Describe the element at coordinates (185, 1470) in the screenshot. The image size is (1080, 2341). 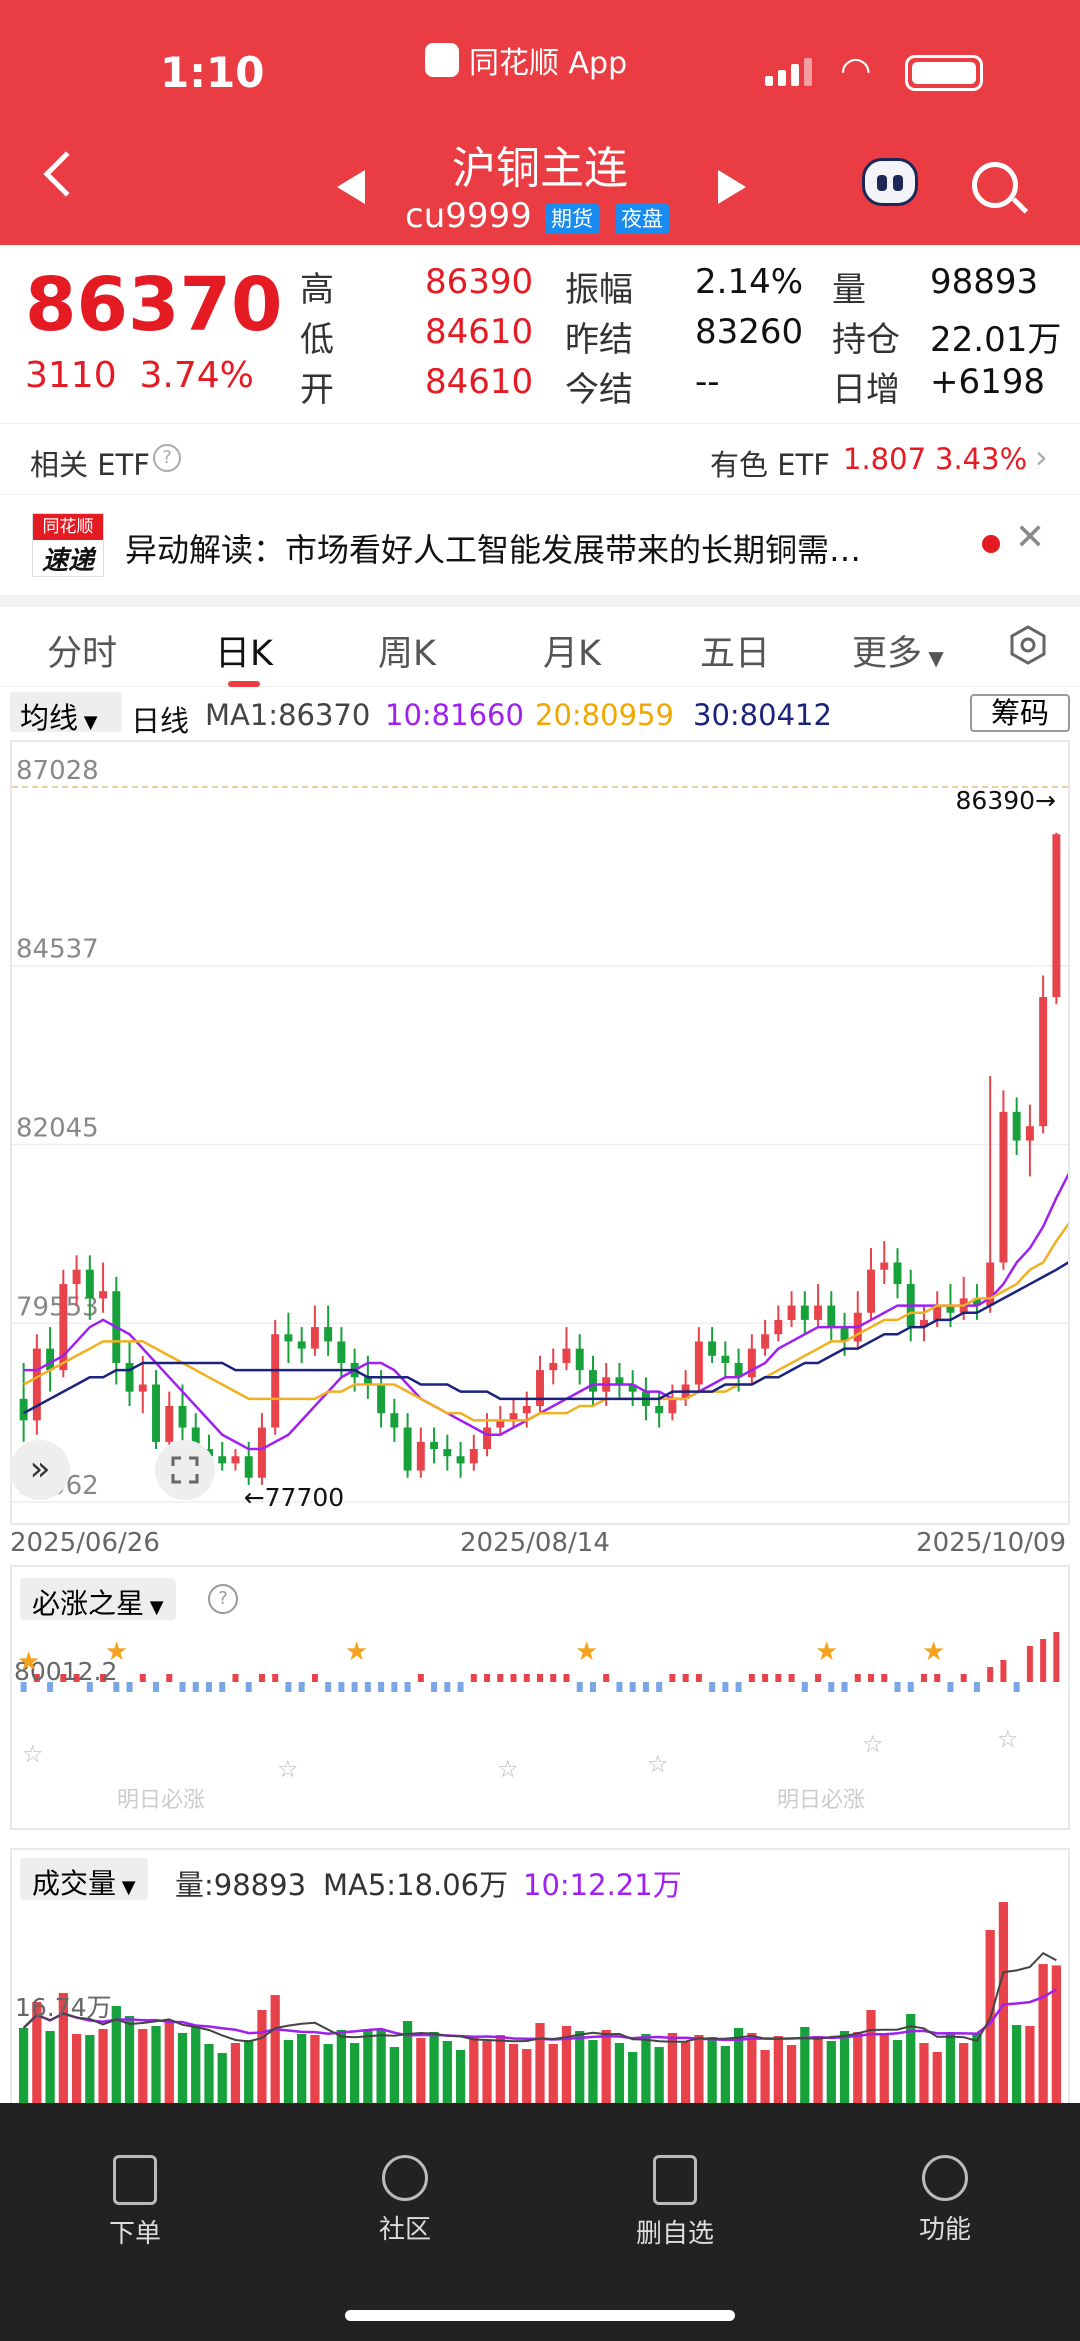
I see `fullscreen-icon` at that location.